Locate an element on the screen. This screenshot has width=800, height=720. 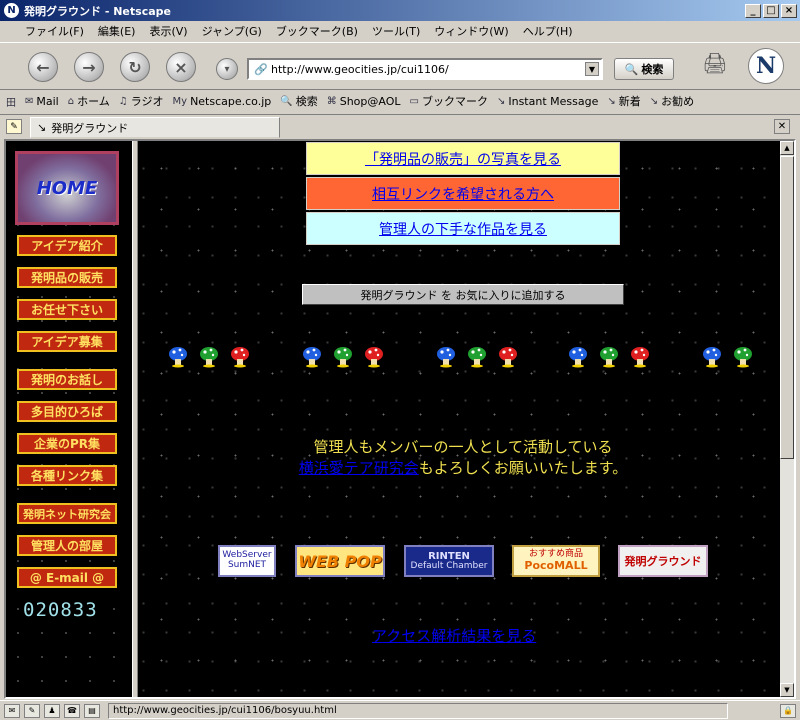
new-tab-icon: ✎ is located at coordinates (14, 126).